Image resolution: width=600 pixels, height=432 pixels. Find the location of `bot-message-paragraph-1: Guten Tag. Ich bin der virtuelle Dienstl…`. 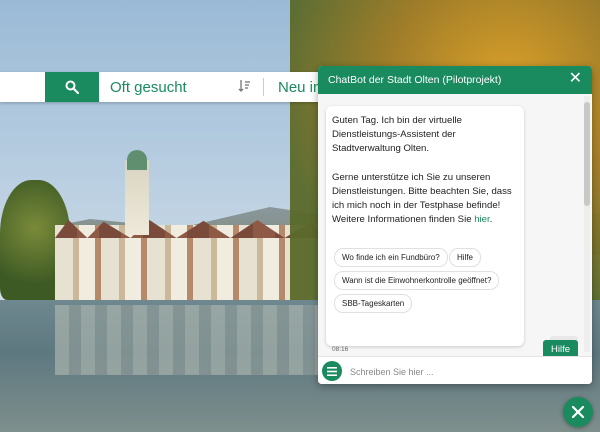

bot-message-paragraph-1: Guten Tag. Ich bin der virtuelle Dienstl… is located at coordinates (397, 135).